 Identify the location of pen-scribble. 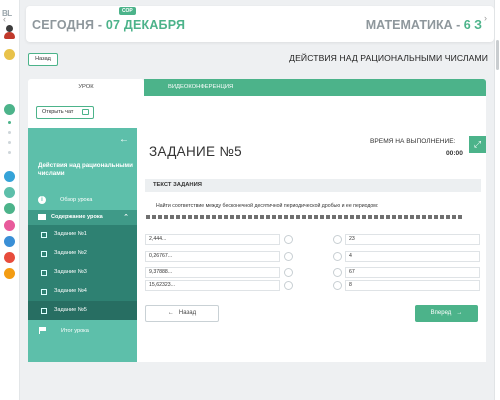
(305, 217).